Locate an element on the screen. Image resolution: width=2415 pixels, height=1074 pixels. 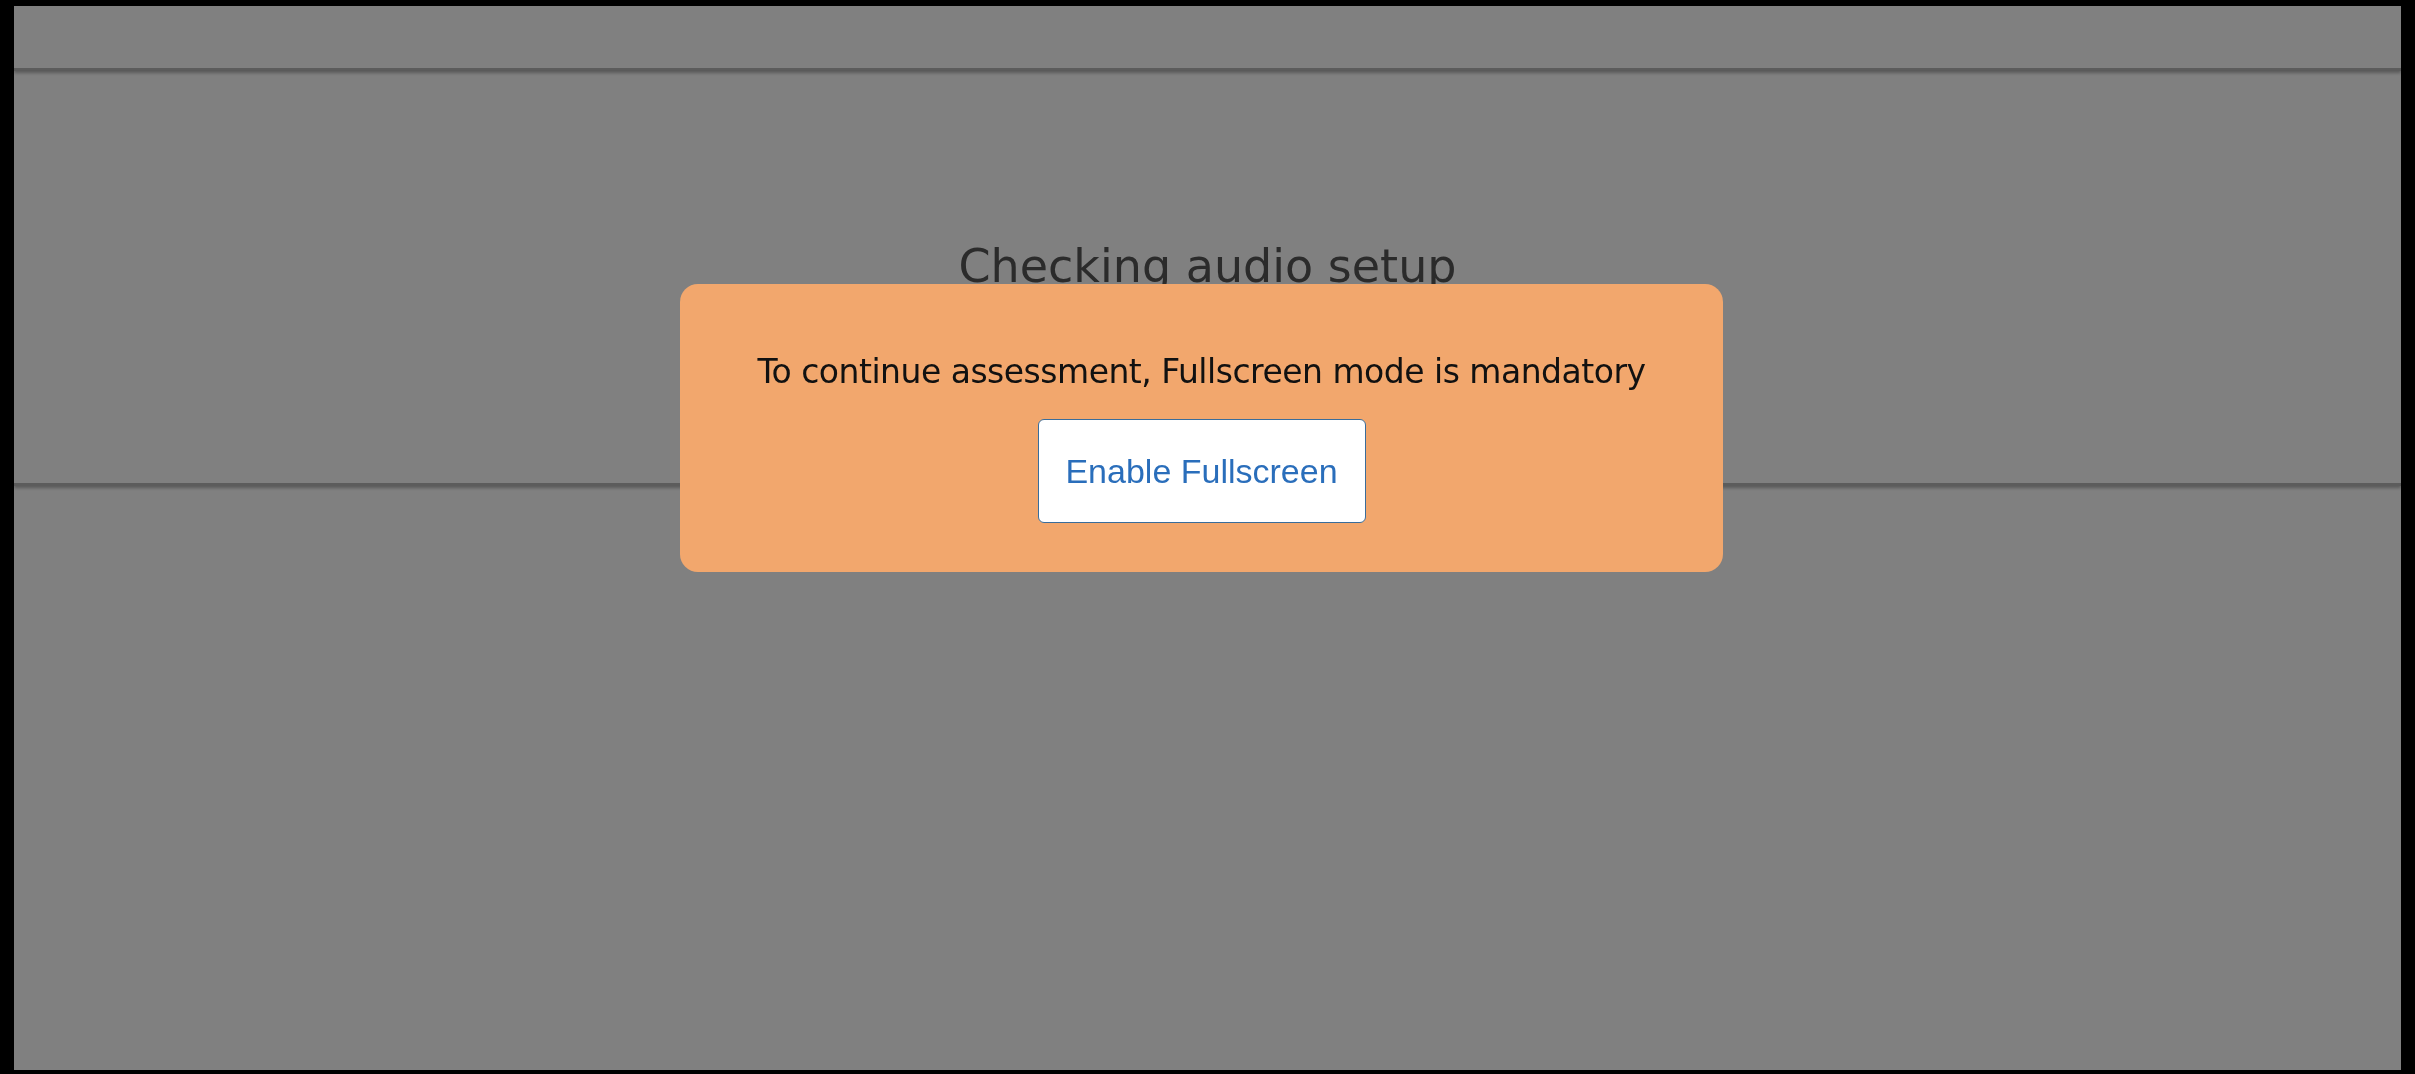
dialog-message: To continue assessment, Fullscreen mode is mandatory is located at coordinates (1201, 371).